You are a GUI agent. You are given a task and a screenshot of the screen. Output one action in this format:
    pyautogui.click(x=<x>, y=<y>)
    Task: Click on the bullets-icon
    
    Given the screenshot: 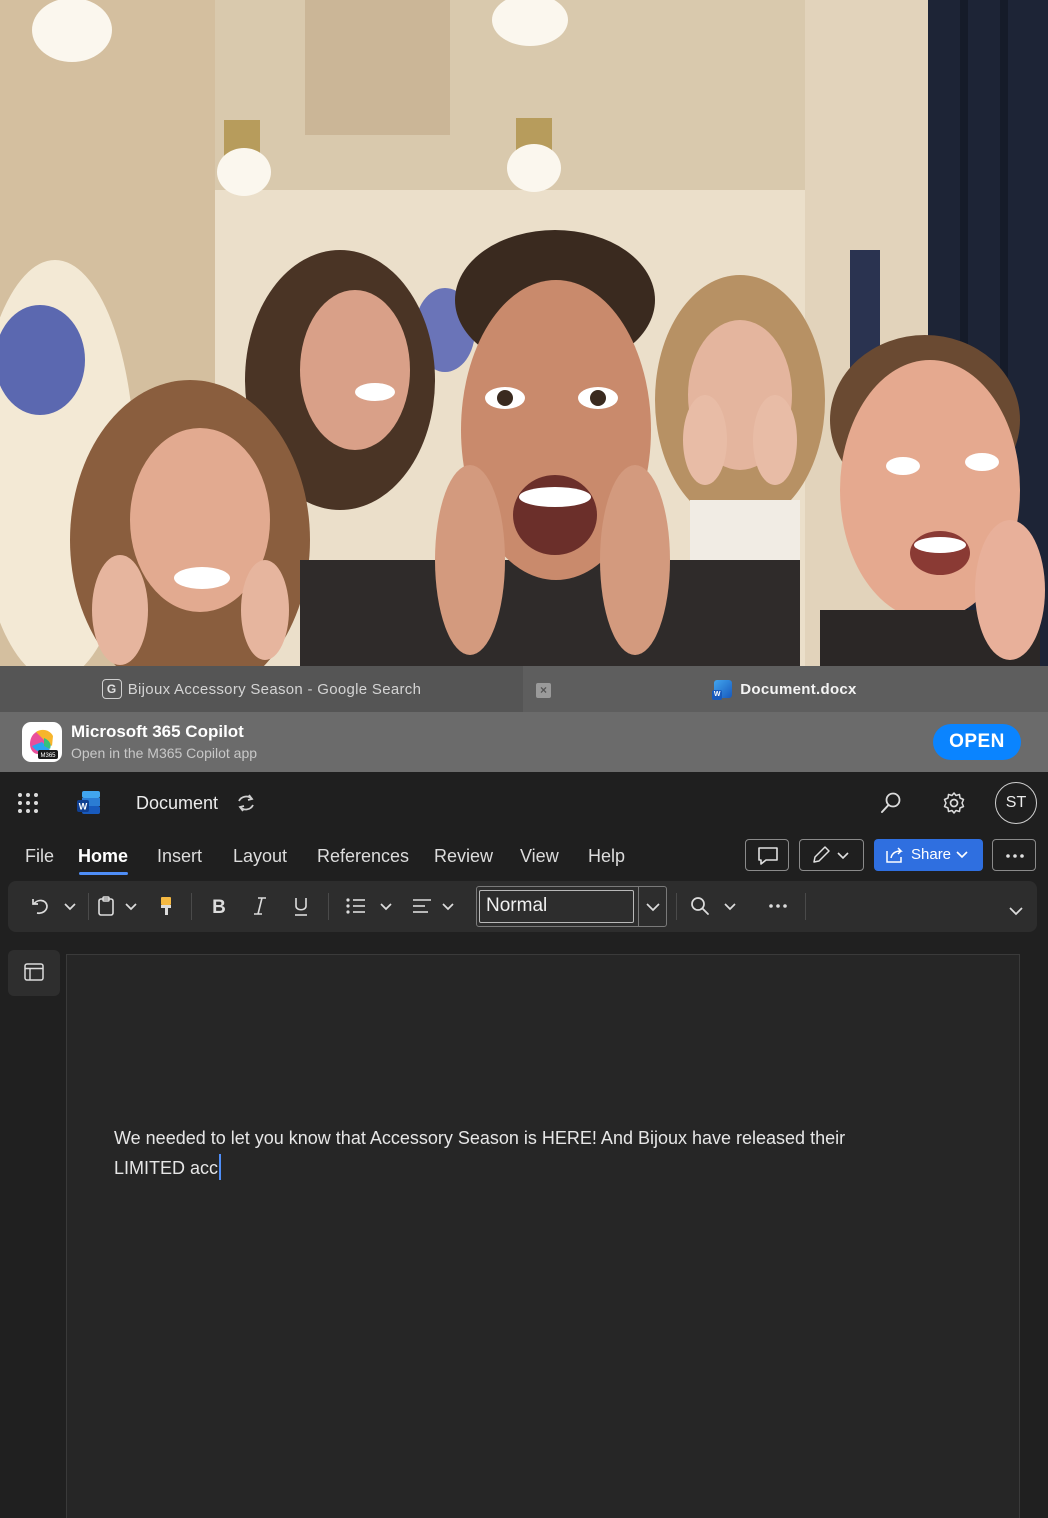 What is the action you would take?
    pyautogui.click(x=356, y=906)
    